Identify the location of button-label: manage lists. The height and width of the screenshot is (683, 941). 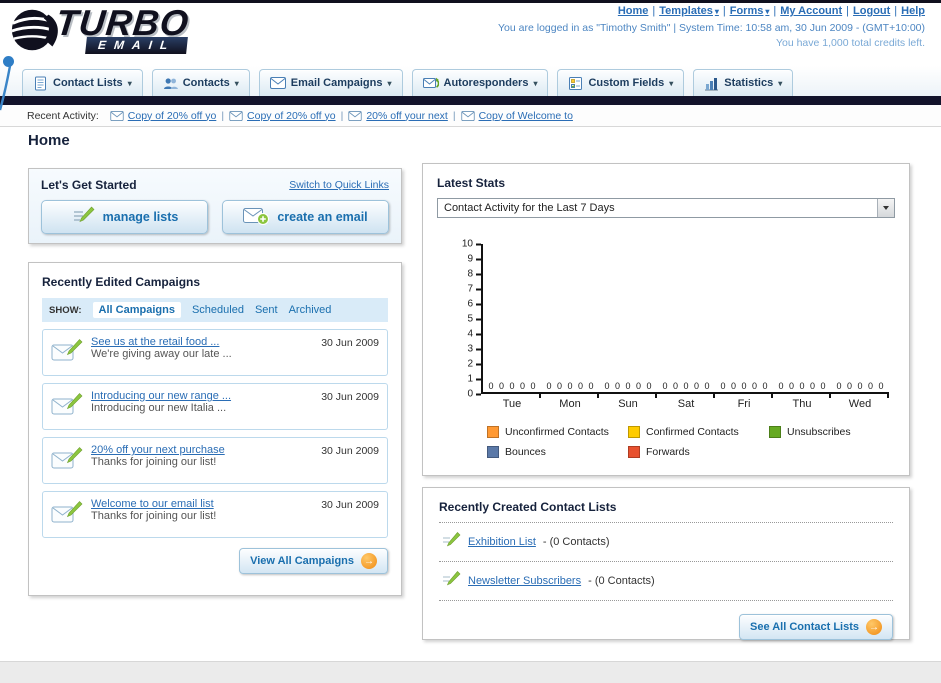
(140, 217).